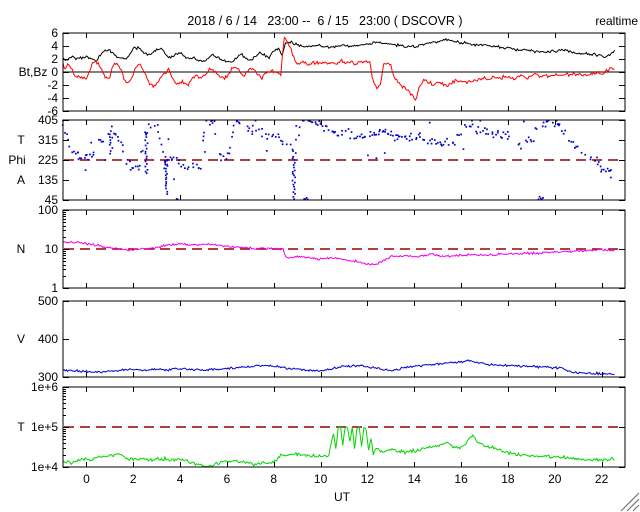 The width and height of the screenshot is (640, 512). What do you see at coordinates (602, 479) in the screenshot?
I see `x-tick-label: 22` at bounding box center [602, 479].